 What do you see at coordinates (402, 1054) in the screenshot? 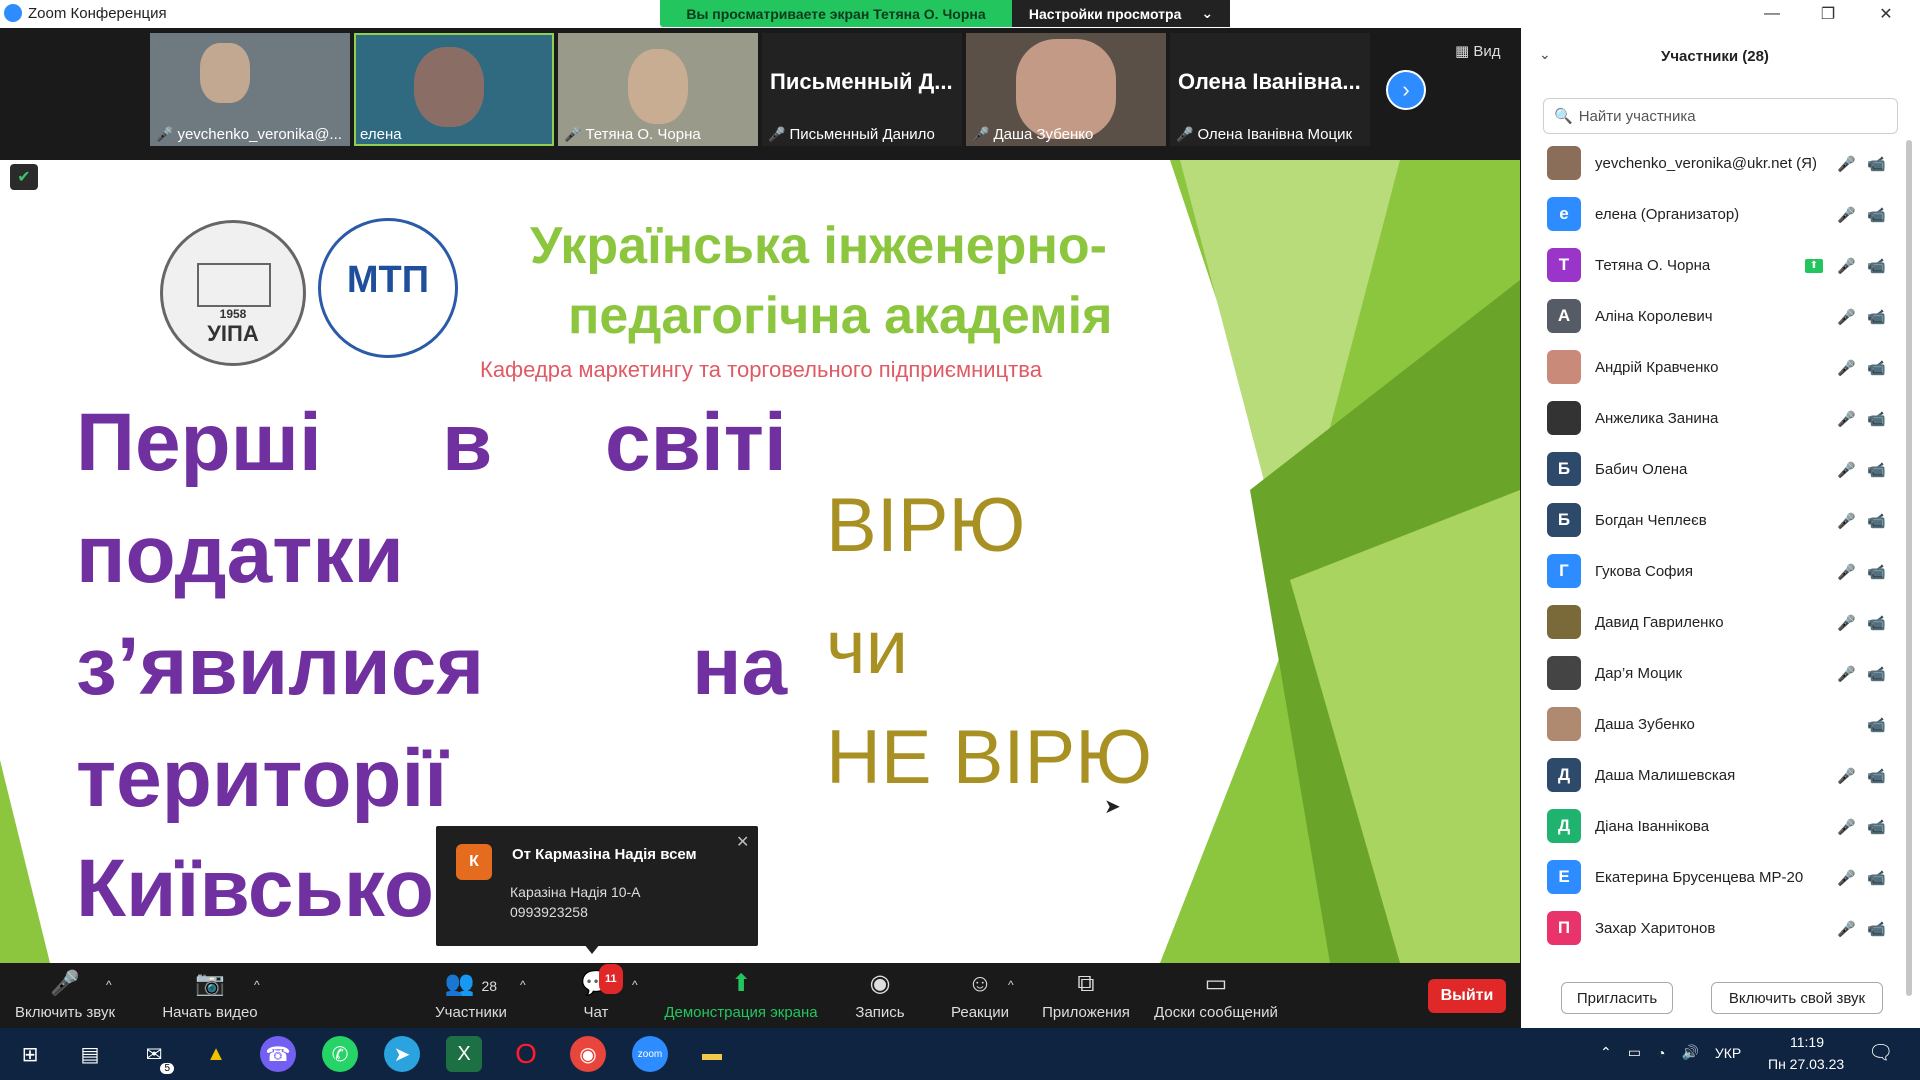
I see `telegram-icon: ➤` at bounding box center [402, 1054].